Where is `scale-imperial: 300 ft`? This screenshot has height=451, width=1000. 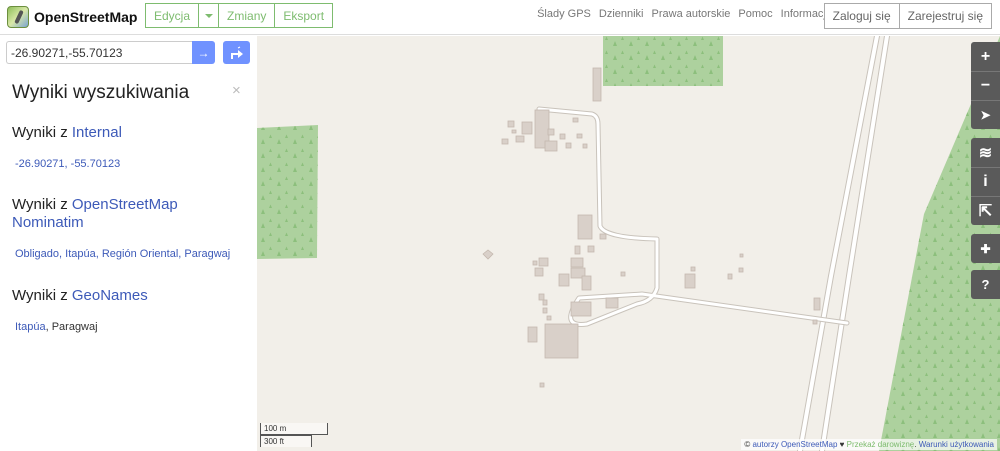 scale-imperial: 300 ft is located at coordinates (286, 441).